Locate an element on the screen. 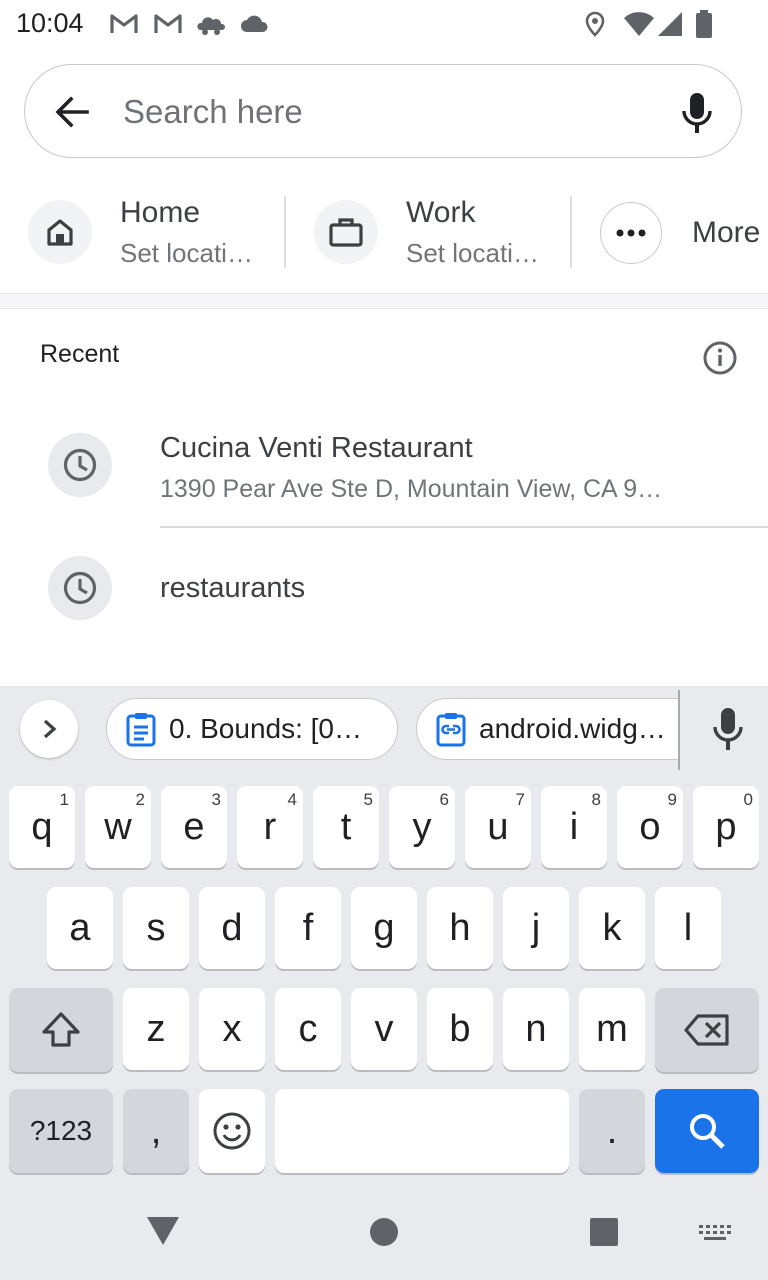 Image resolution: width=768 pixels, height=1280 pixels. recents-nav-icon is located at coordinates (604, 1234).